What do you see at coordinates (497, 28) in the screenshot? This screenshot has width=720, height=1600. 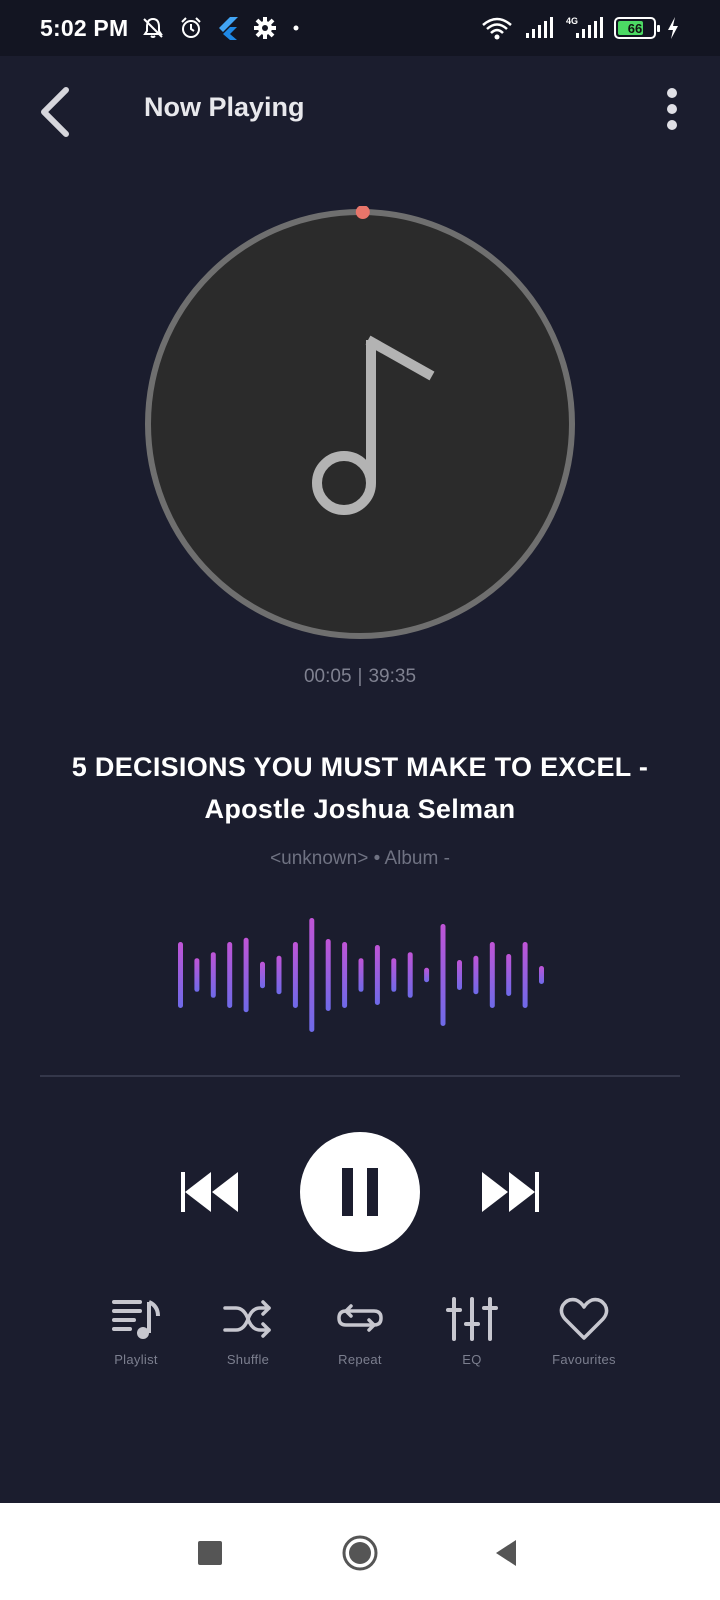 I see `wifi-icon` at bounding box center [497, 28].